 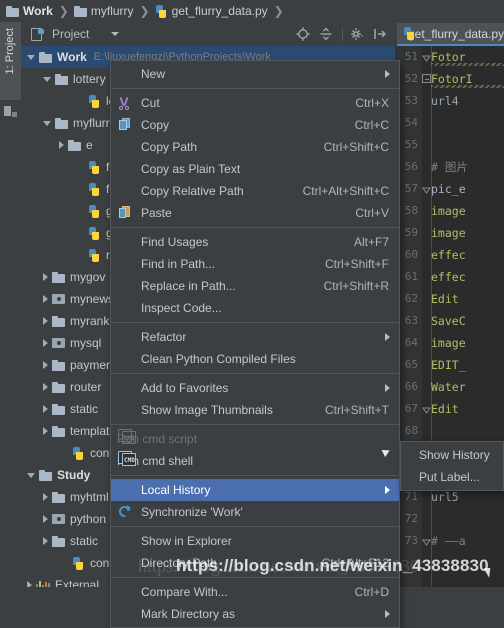 What do you see at coordinates (380, 34) in the screenshot?
I see `hide-panel-icon` at bounding box center [380, 34].